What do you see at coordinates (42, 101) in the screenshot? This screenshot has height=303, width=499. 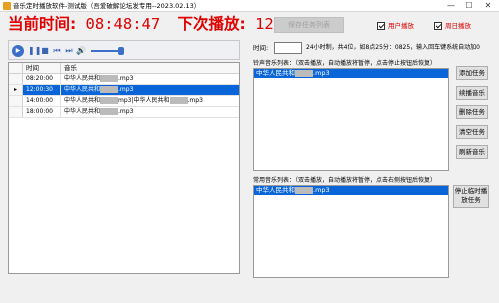 I see `row-time: 14:00:00` at bounding box center [42, 101].